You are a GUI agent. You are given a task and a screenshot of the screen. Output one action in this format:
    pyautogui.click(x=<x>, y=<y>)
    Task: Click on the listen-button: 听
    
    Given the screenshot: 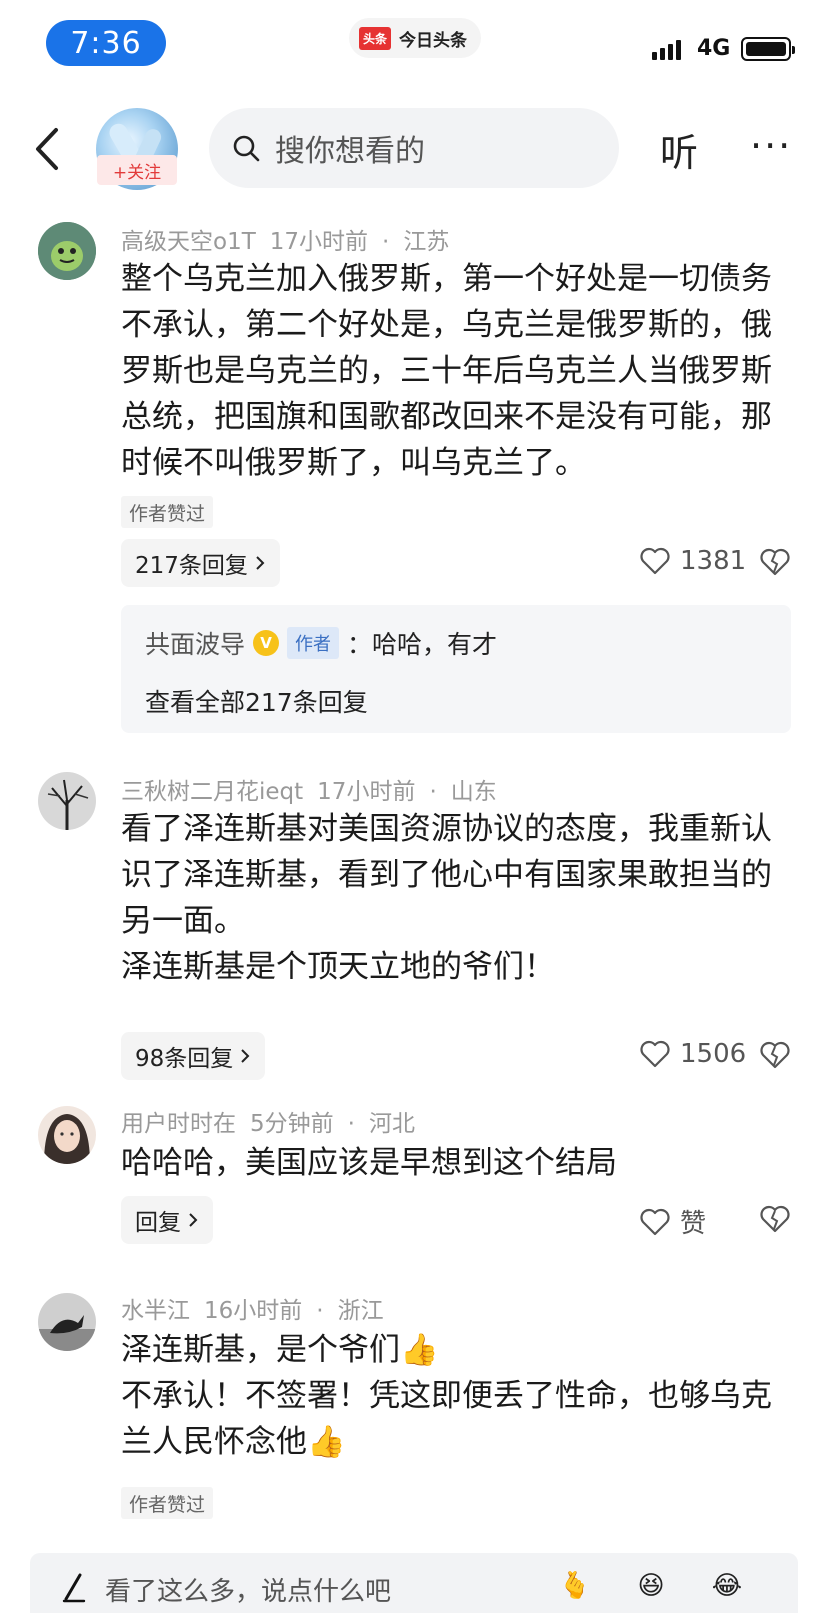 What is the action you would take?
    pyautogui.click(x=679, y=149)
    